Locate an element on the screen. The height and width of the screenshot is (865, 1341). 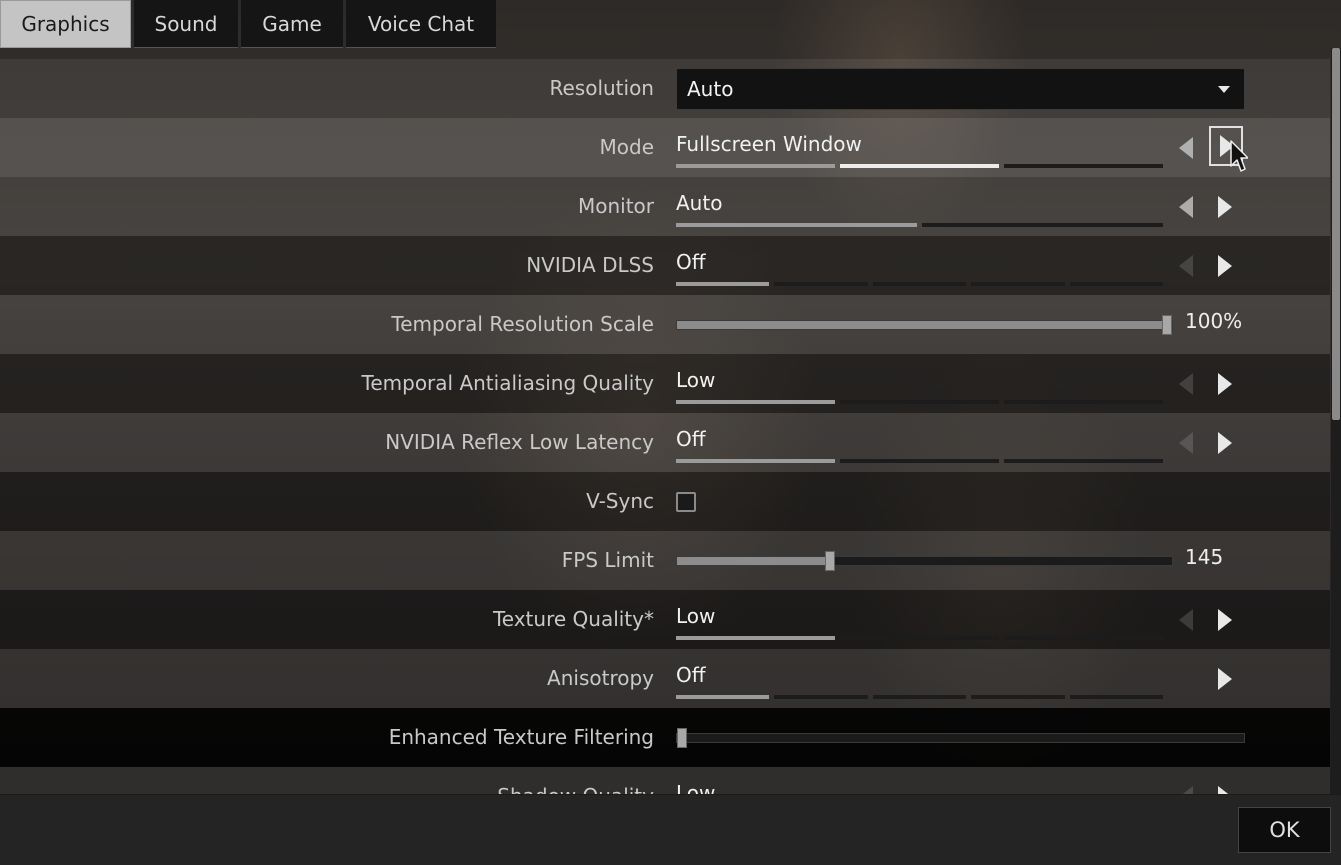
caret-down-icon is located at coordinates (1224, 89).